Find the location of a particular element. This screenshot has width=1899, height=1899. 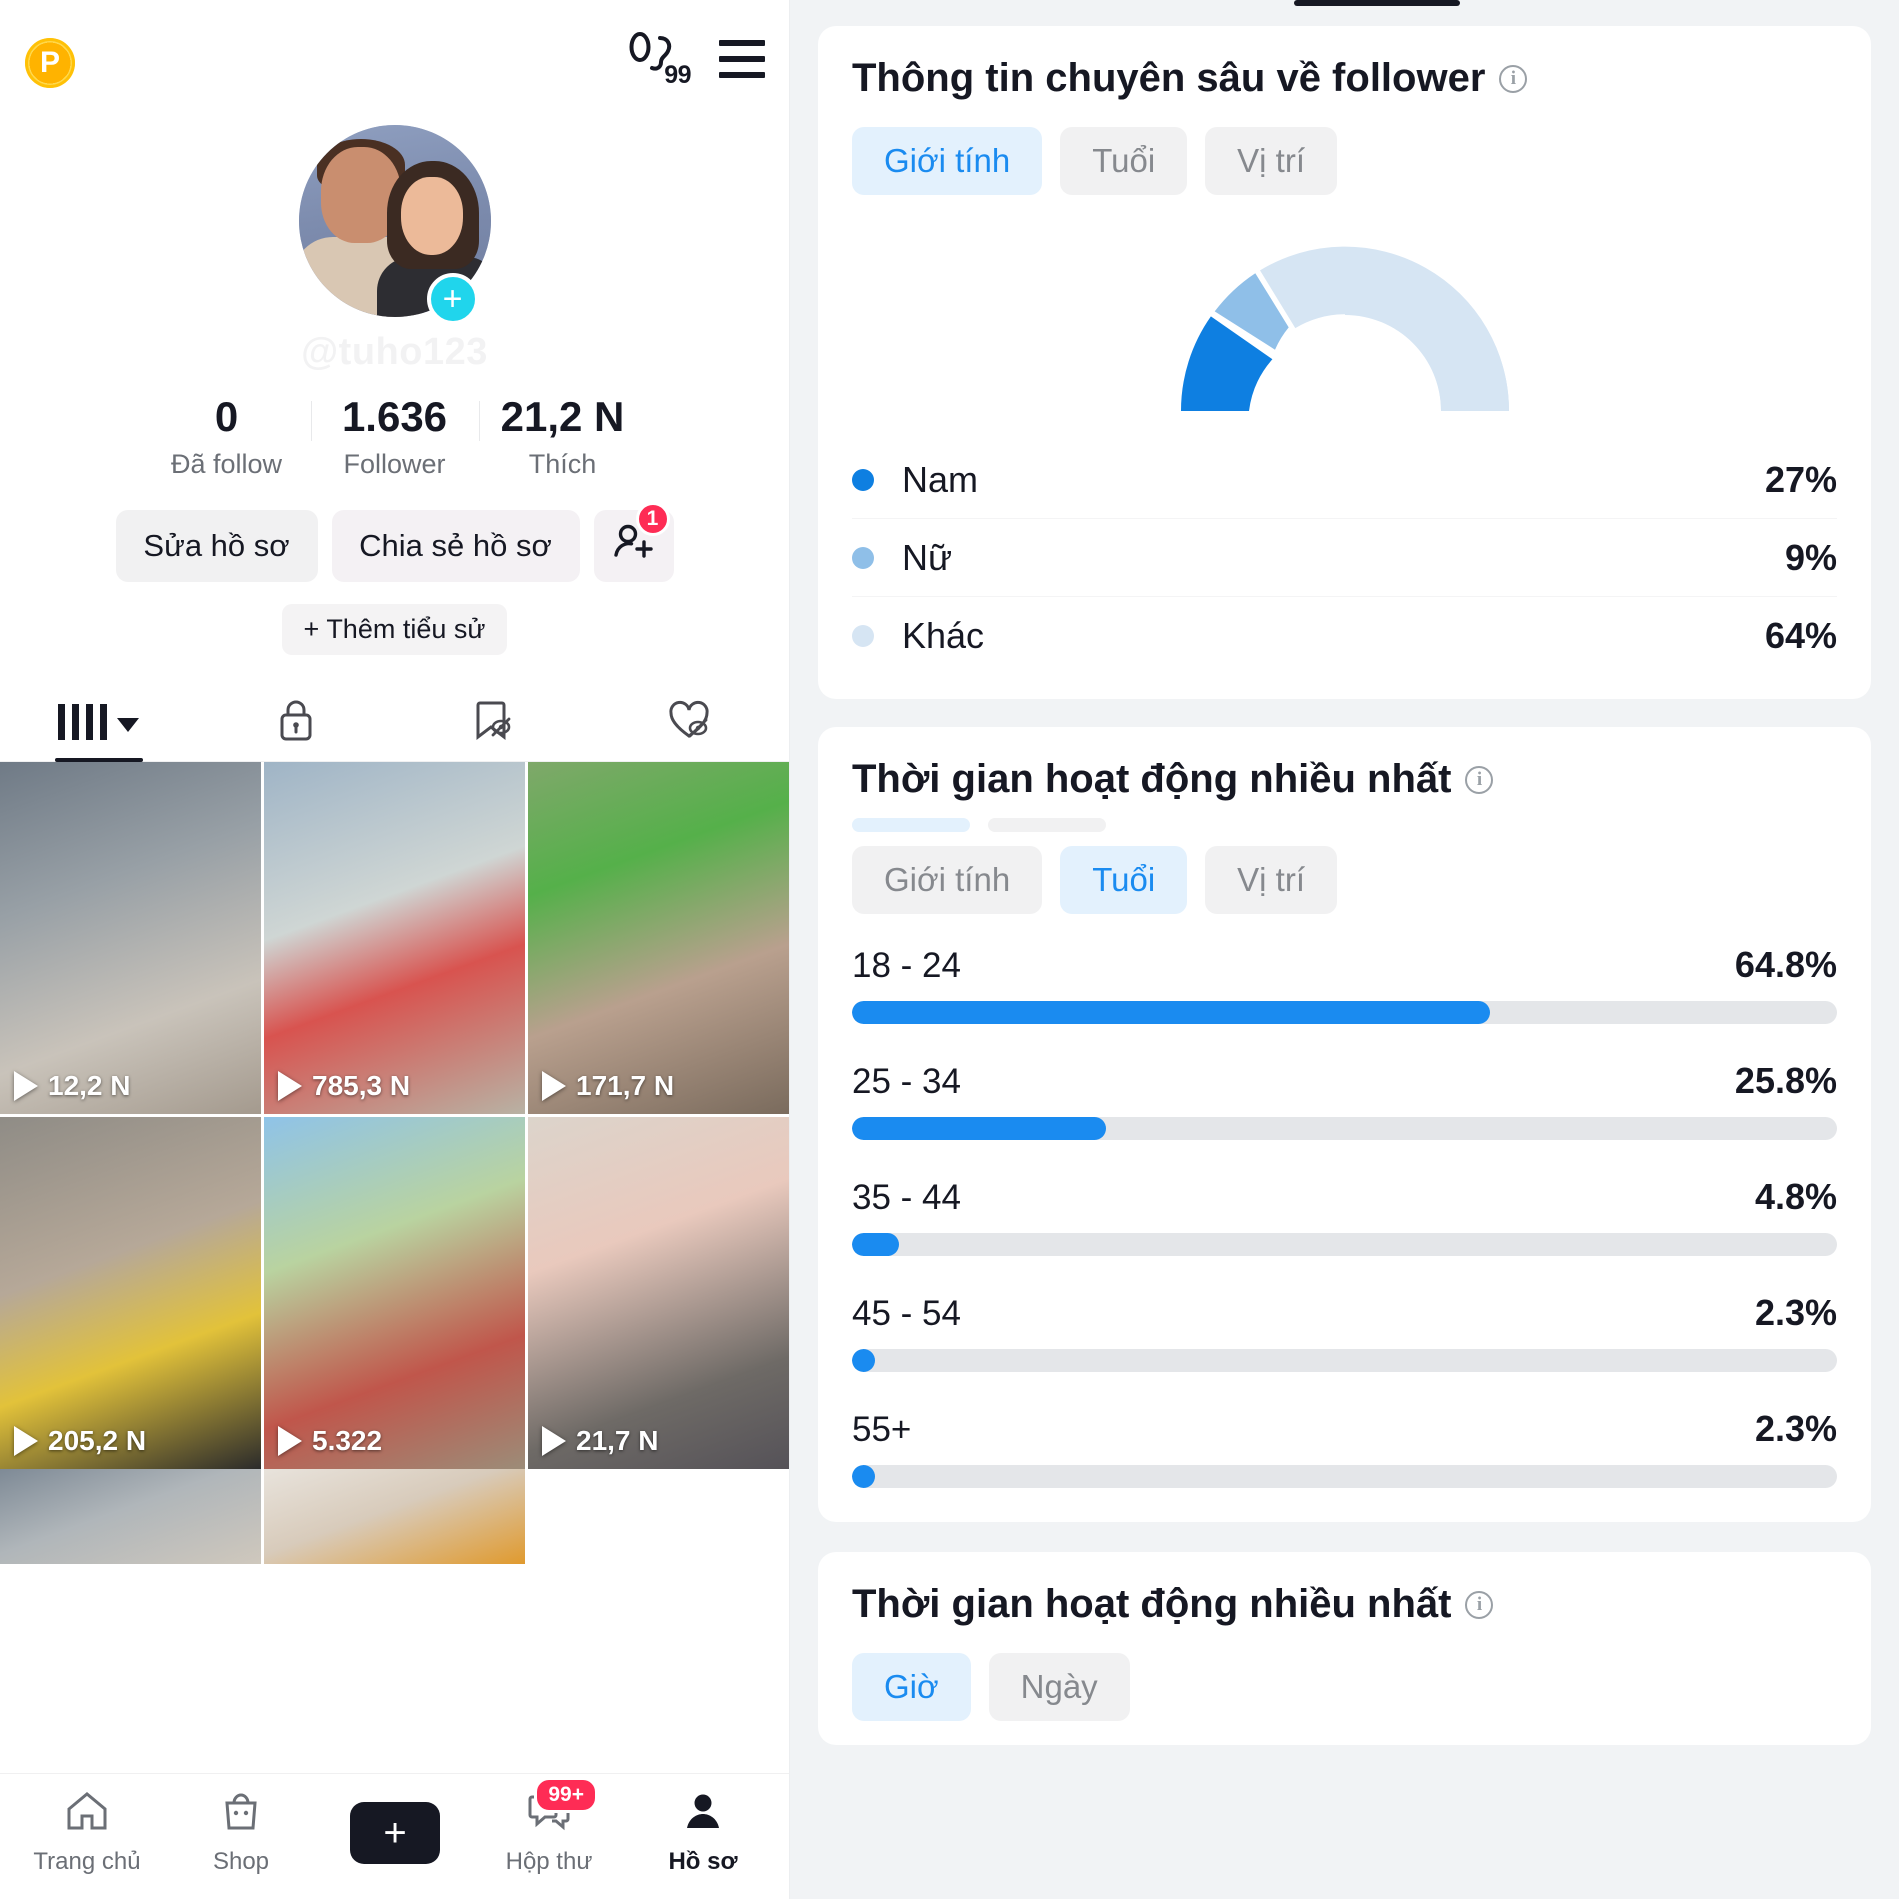

footprint-count: 99 is located at coordinates (677, 75).